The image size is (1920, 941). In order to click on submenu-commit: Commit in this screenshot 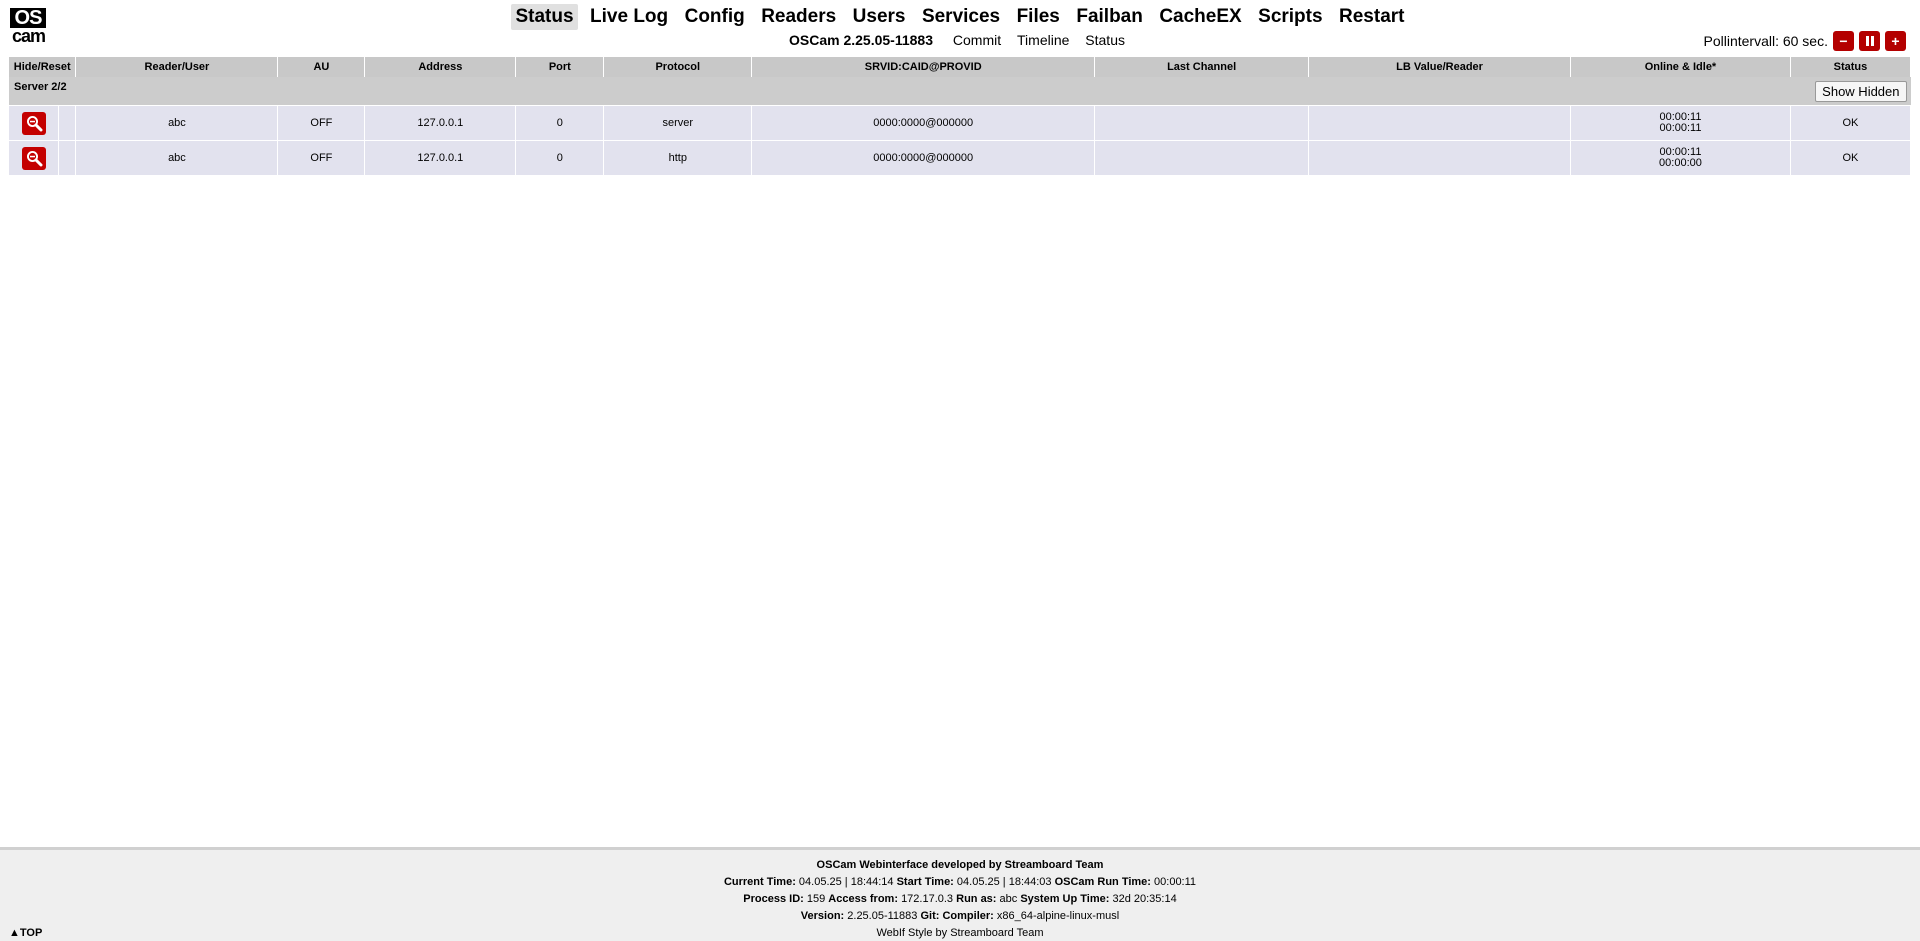, I will do `click(977, 40)`.